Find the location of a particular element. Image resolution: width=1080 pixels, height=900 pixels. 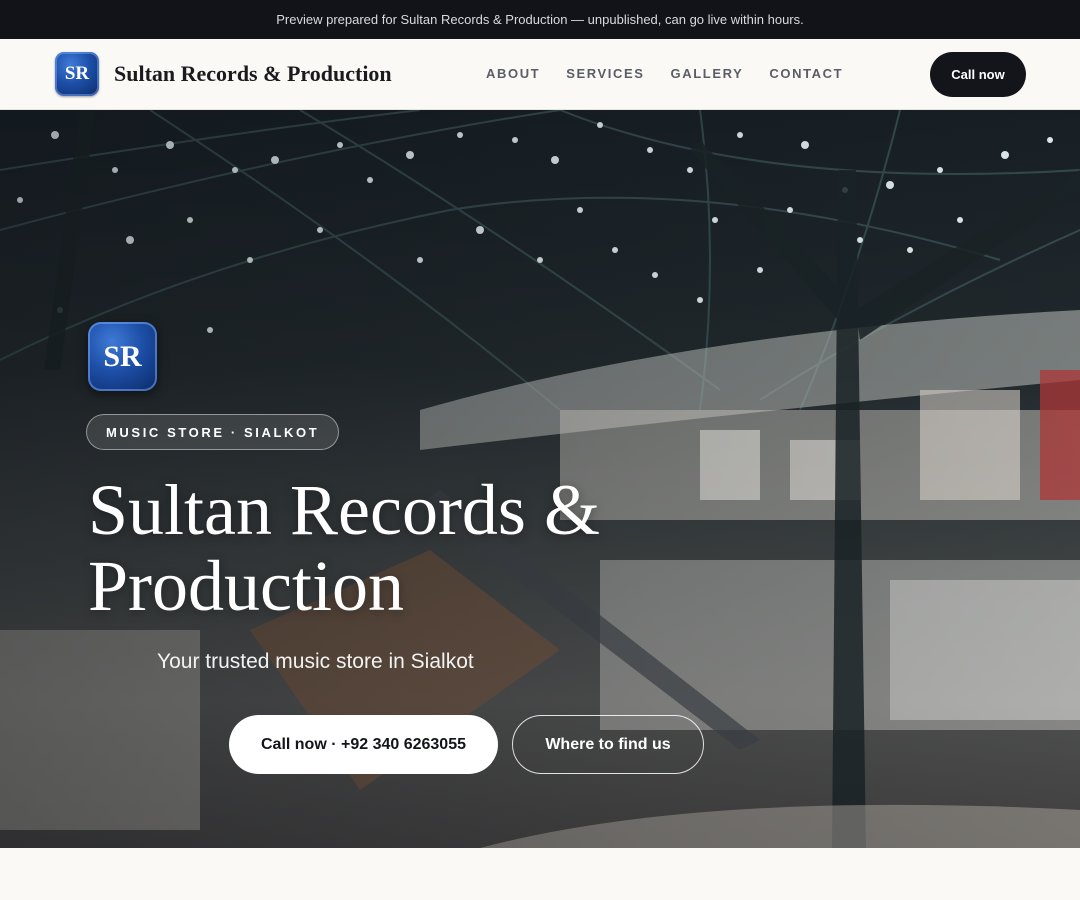

logo-badge: SR is located at coordinates (77, 74).